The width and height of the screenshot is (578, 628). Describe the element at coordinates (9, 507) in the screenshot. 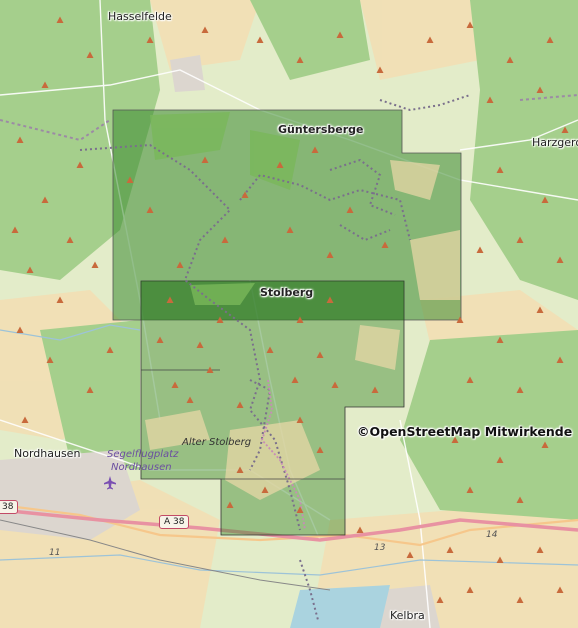

I see `road-shield-38: 38` at that location.